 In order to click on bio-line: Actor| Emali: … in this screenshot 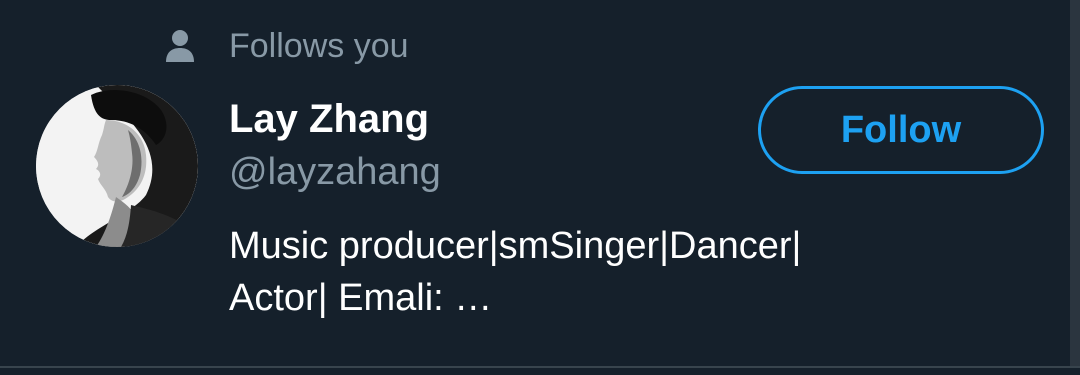, I will do `click(361, 298)`.